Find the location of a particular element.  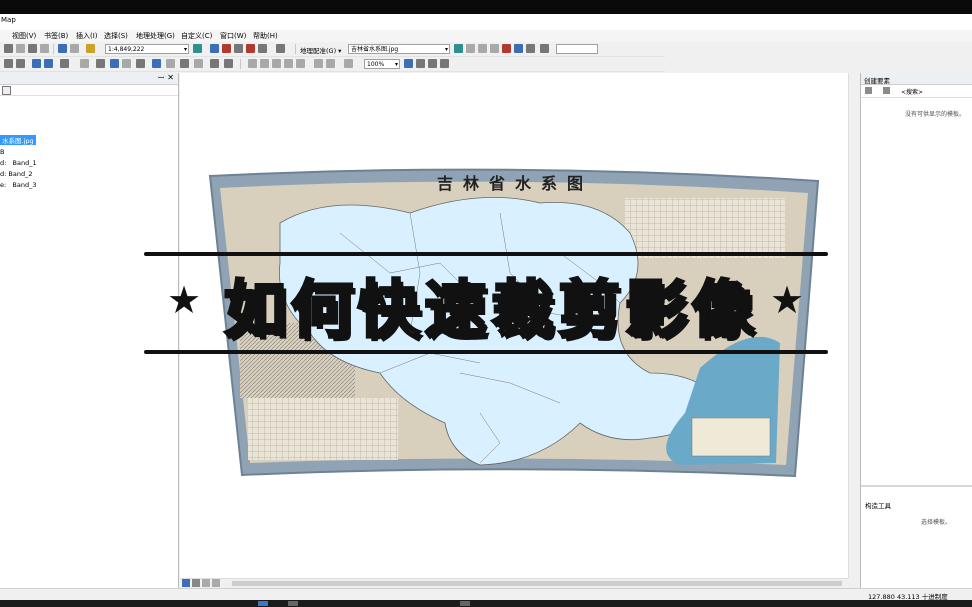

standard-toolbar: 1:4,849,222 ▾ 地理配准(G) ▾ 吉林省水系图.jpg ▾ is located at coordinates (332, 49).